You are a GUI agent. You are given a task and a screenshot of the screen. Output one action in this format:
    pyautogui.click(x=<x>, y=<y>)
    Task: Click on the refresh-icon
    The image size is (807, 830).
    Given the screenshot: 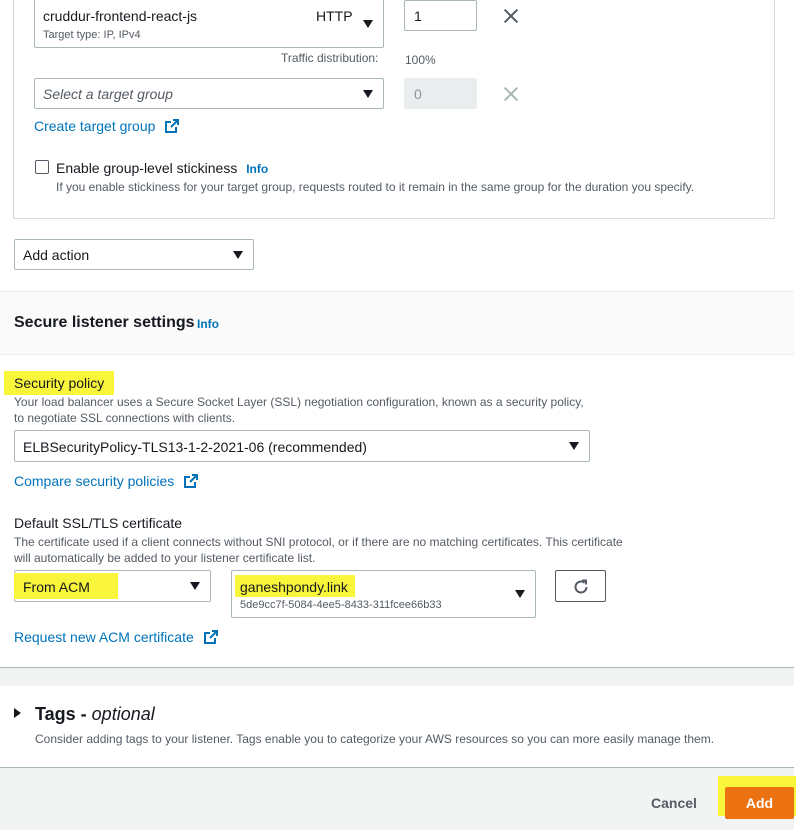 What is the action you would take?
    pyautogui.click(x=581, y=586)
    